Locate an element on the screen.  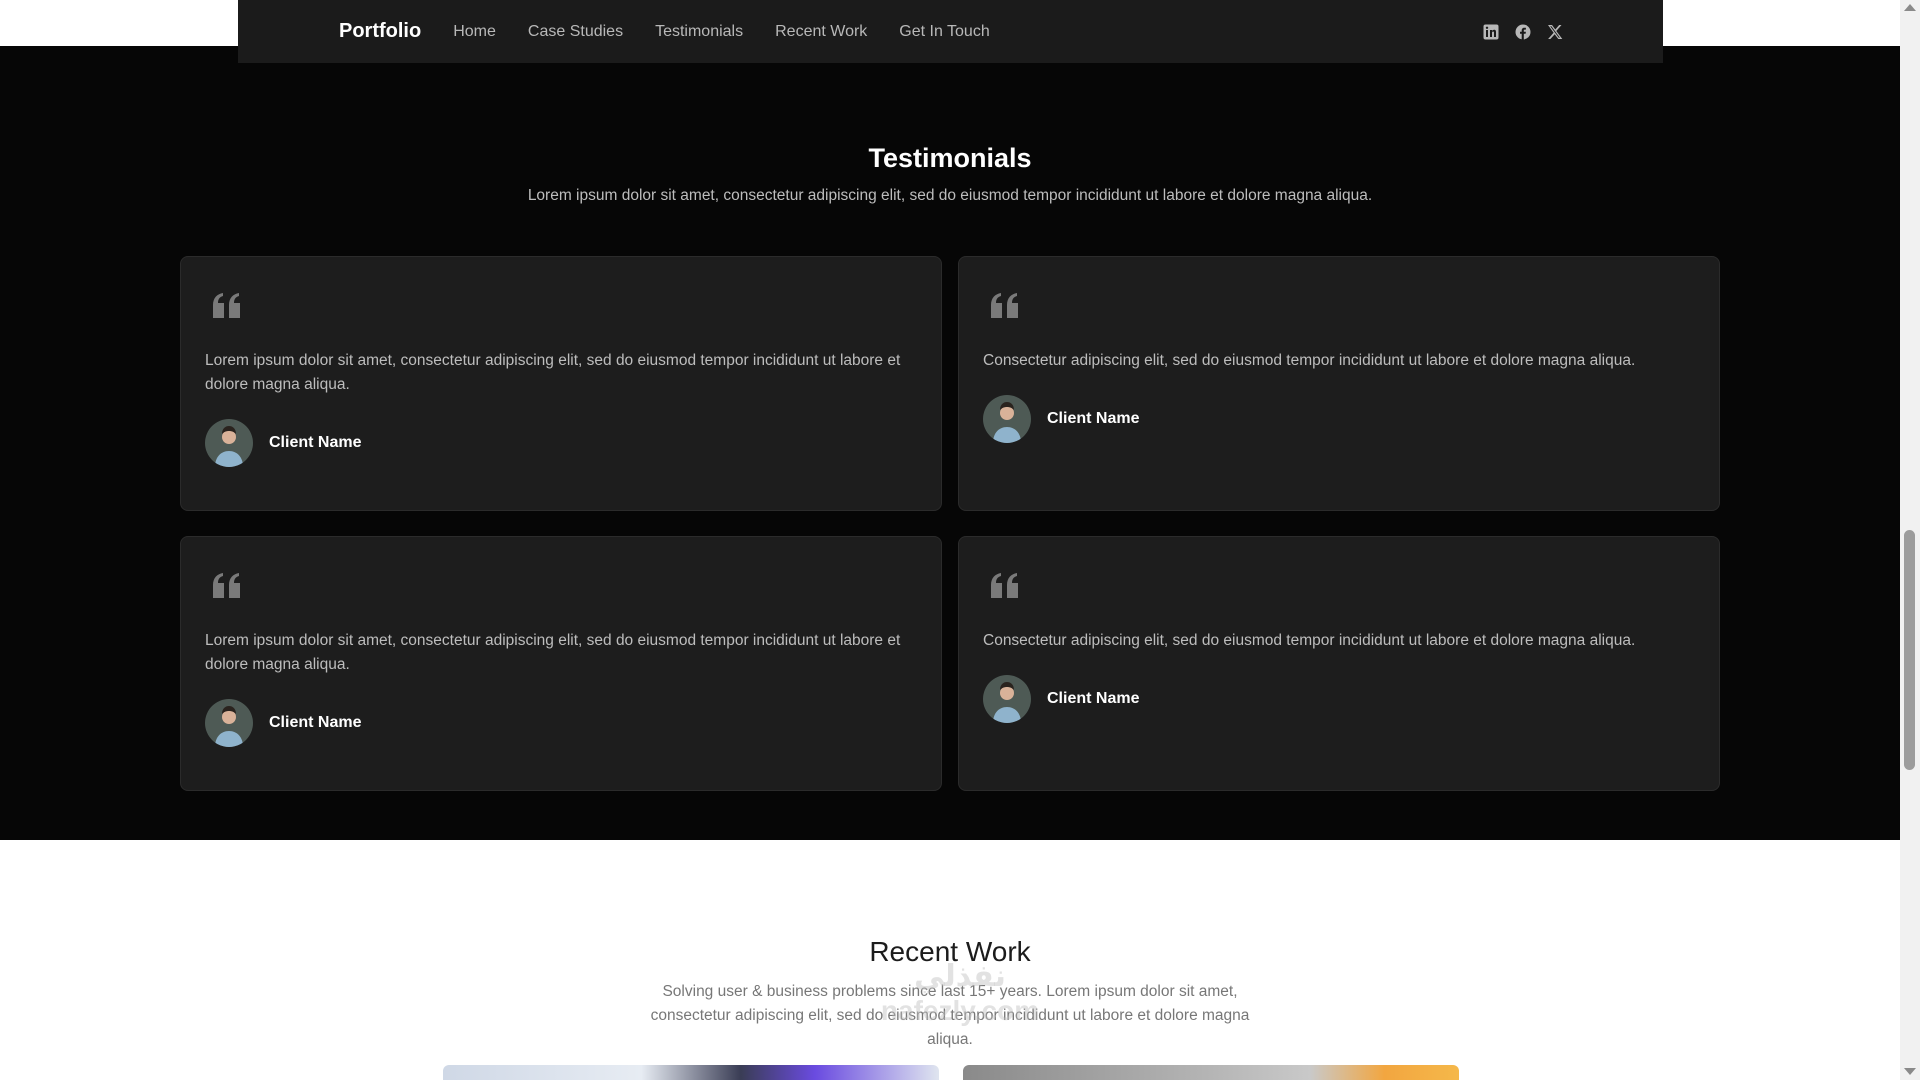
social-links is located at coordinates (1523, 32).